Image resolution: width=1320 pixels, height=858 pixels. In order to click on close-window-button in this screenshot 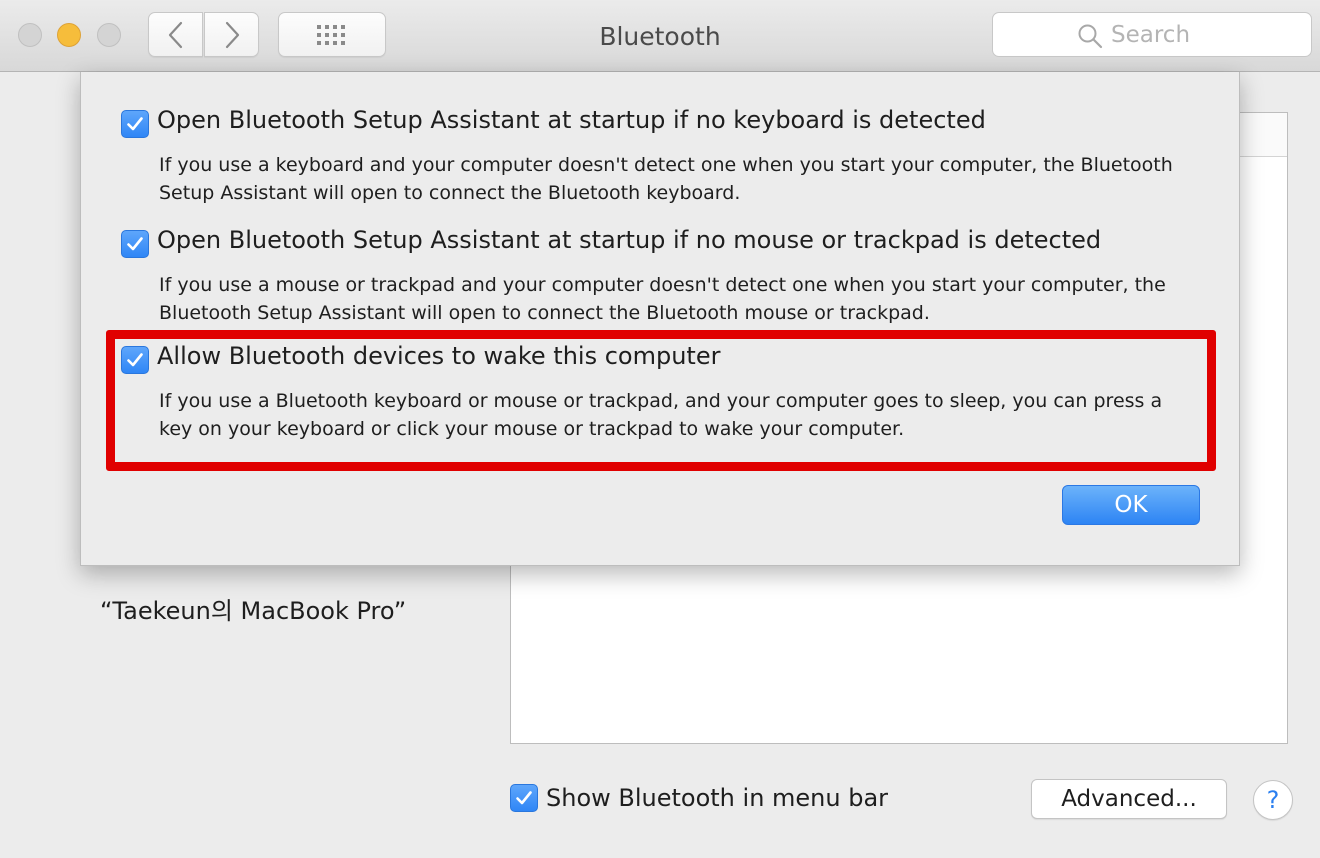, I will do `click(30, 35)`.